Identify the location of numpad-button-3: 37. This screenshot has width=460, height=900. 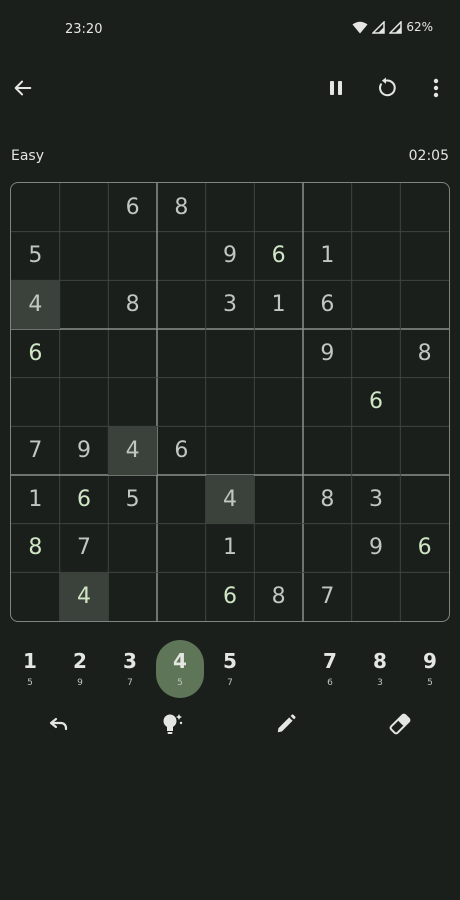
(130, 669).